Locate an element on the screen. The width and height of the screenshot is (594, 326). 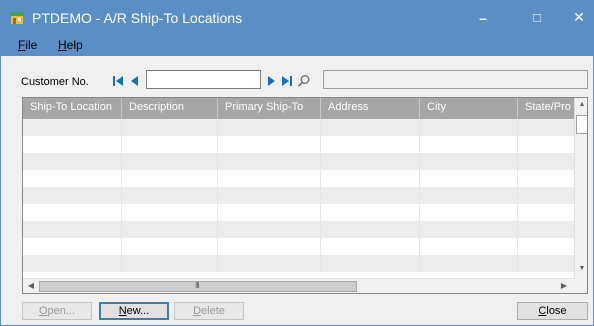
column-primary-ship-to: Primary Ship-To is located at coordinates (269, 108).